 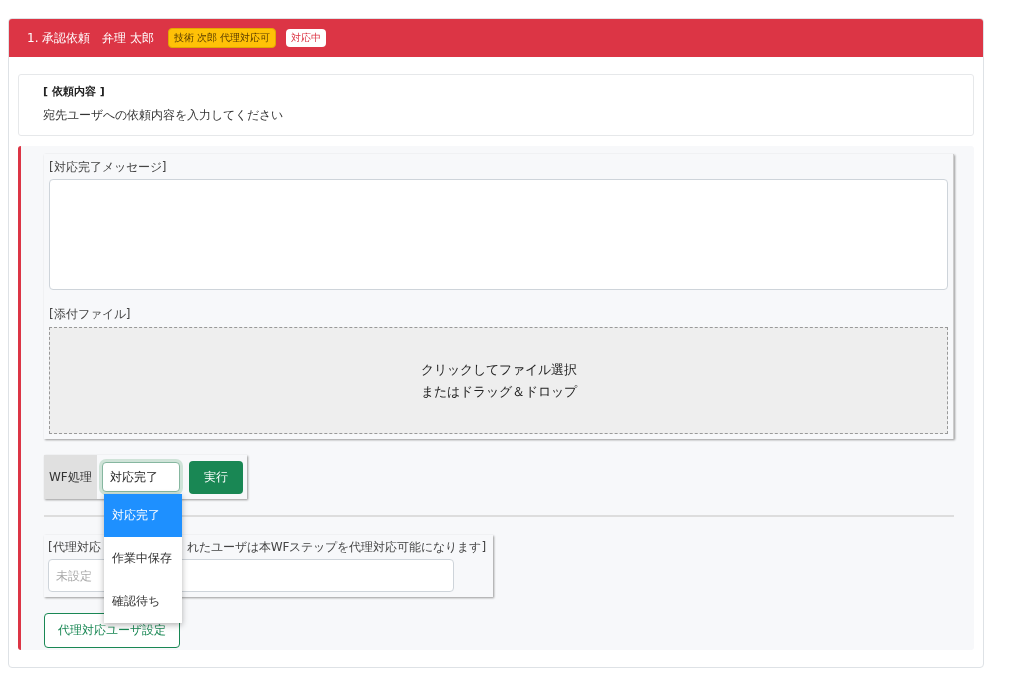 What do you see at coordinates (108, 167) in the screenshot?
I see `message-label: [対応完了メッセージ]` at bounding box center [108, 167].